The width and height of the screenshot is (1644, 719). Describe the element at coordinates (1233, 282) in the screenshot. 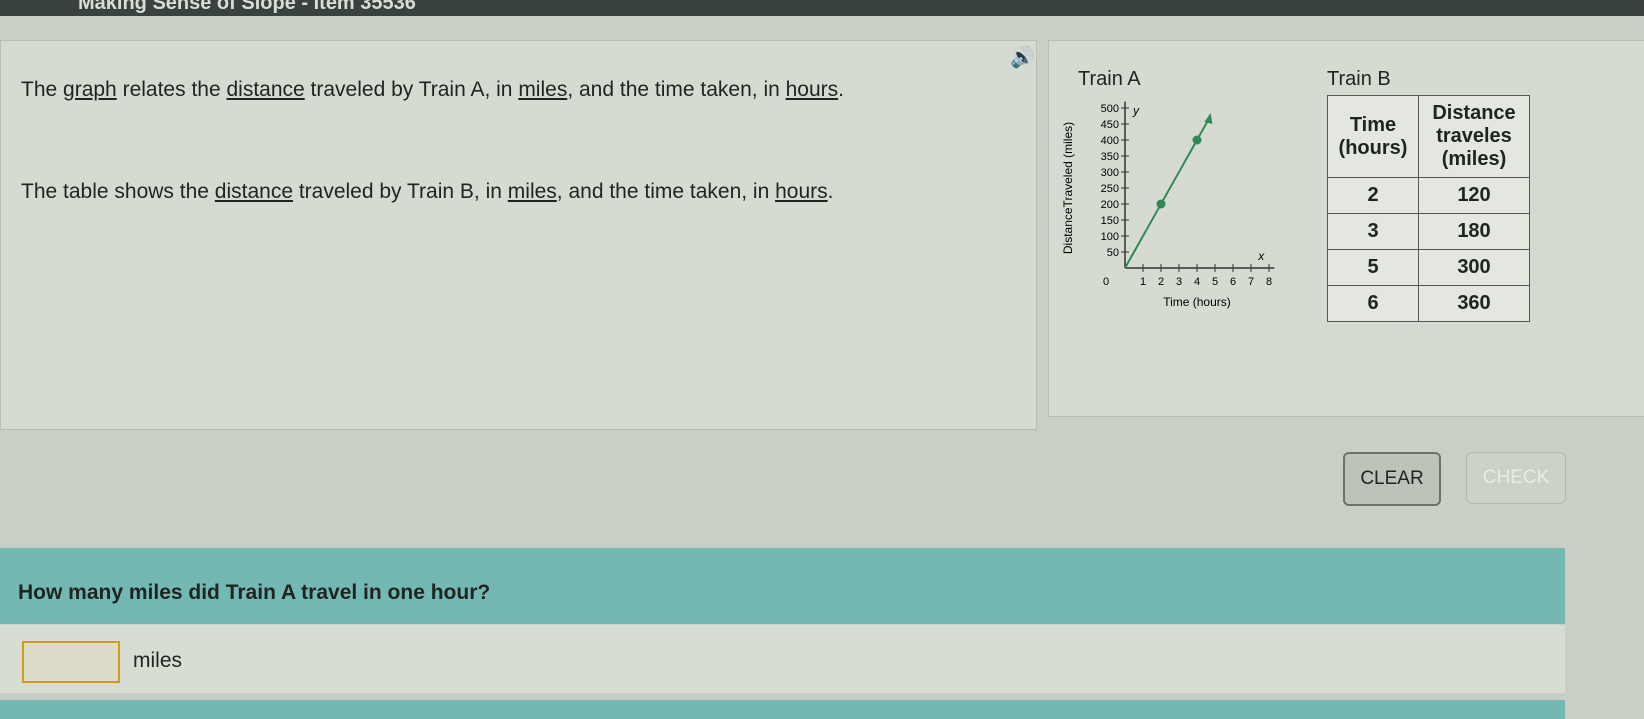

I see `x-tick-label: 6` at that location.